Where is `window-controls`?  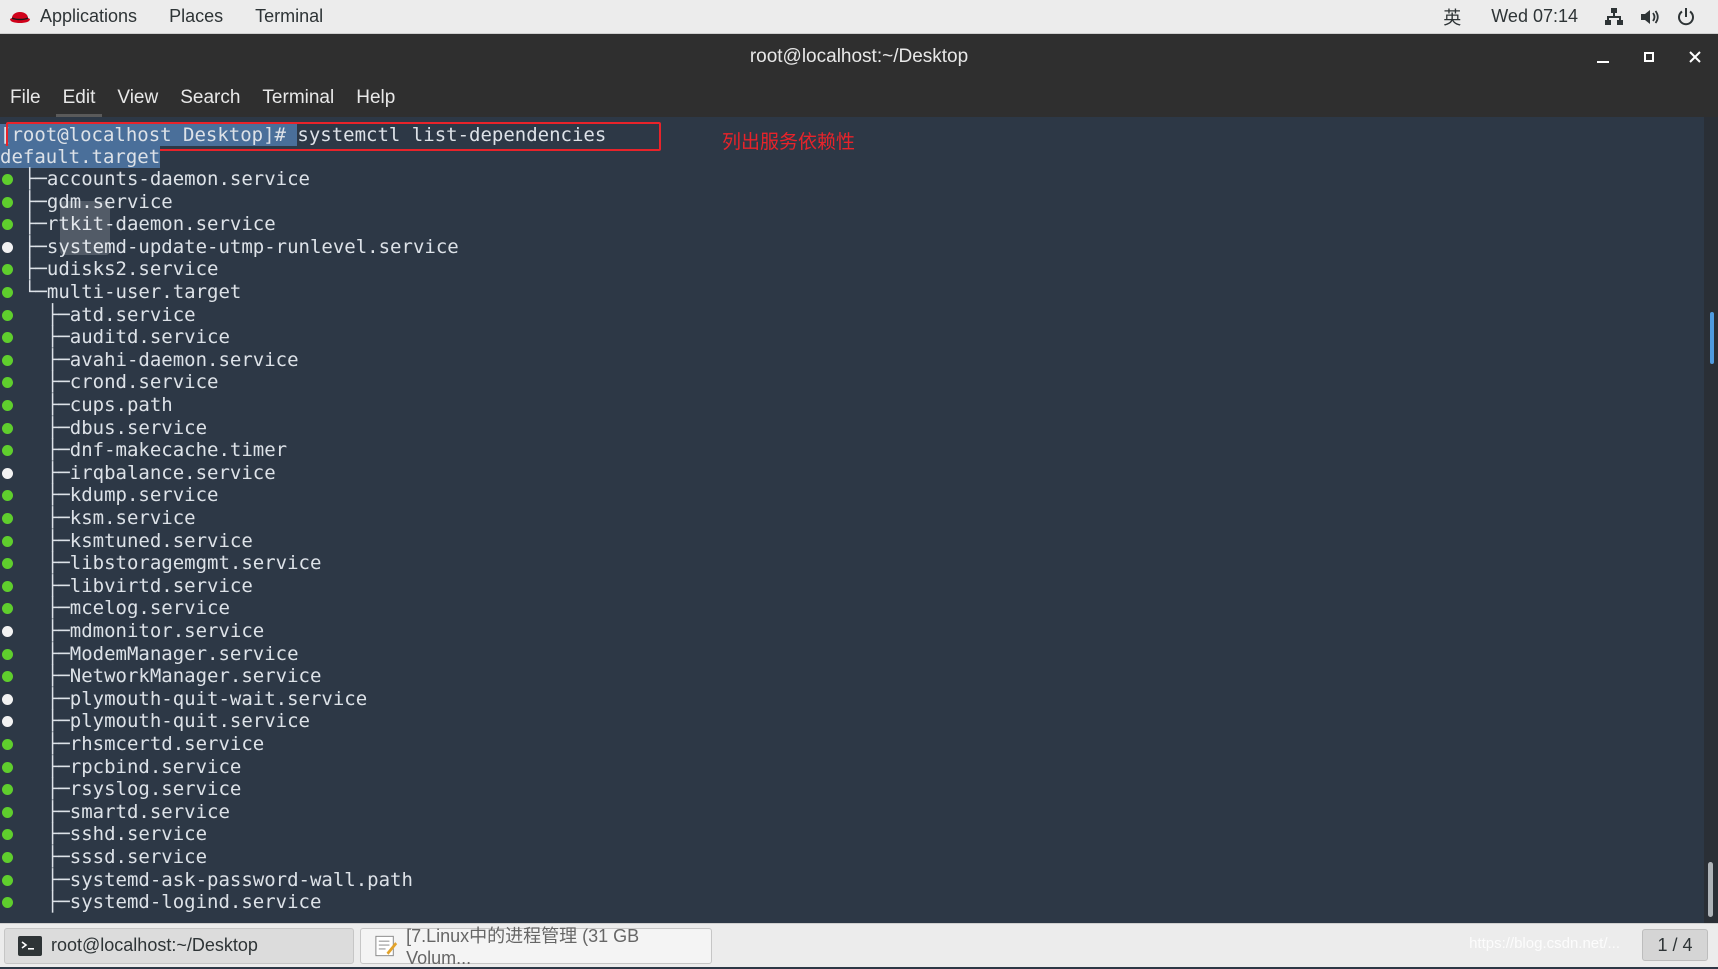 window-controls is located at coordinates (1649, 56).